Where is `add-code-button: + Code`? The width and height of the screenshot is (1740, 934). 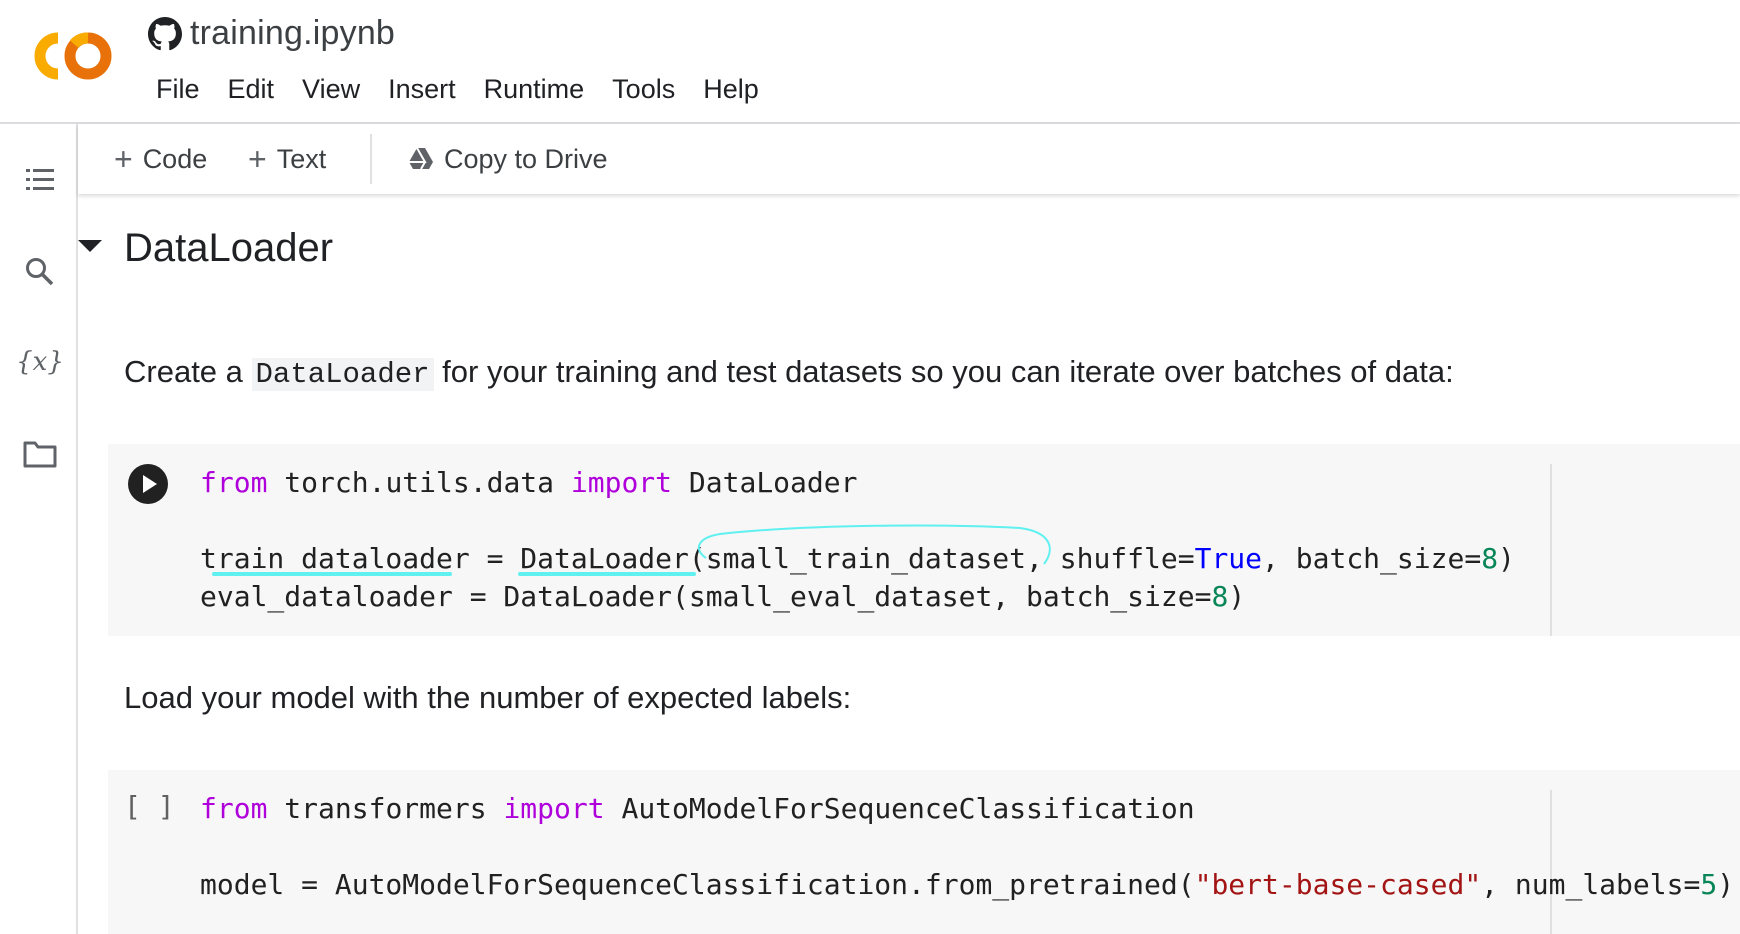 add-code-button: + Code is located at coordinates (160, 159).